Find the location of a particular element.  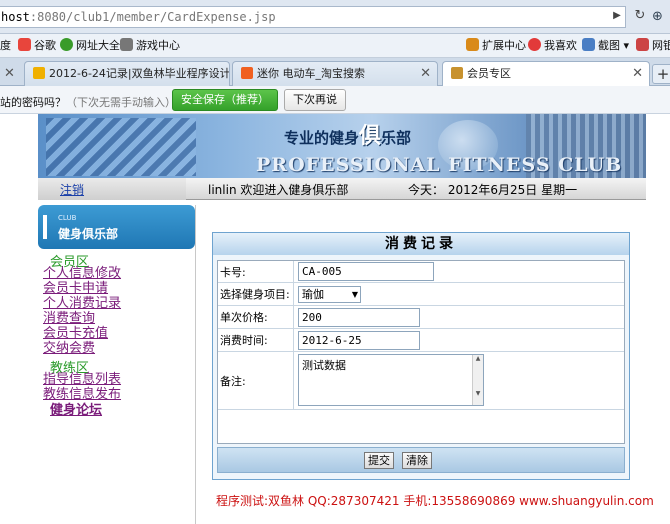

fav-item: 度 is located at coordinates (5, 46).